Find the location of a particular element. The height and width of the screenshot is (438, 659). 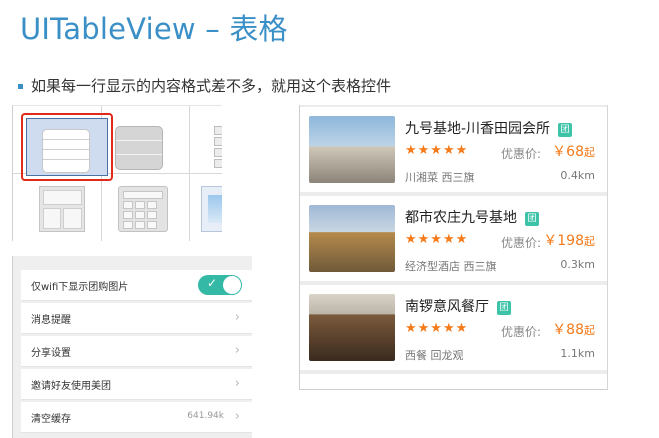

list-item is located at coordinates (453, 381).